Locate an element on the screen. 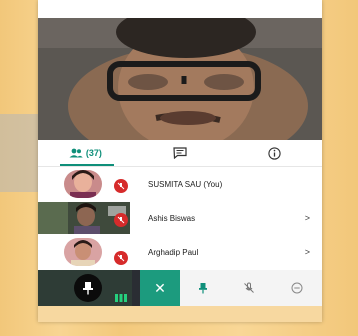 The height and width of the screenshot is (336, 358). participants-tabs: (37) is located at coordinates (180, 153).